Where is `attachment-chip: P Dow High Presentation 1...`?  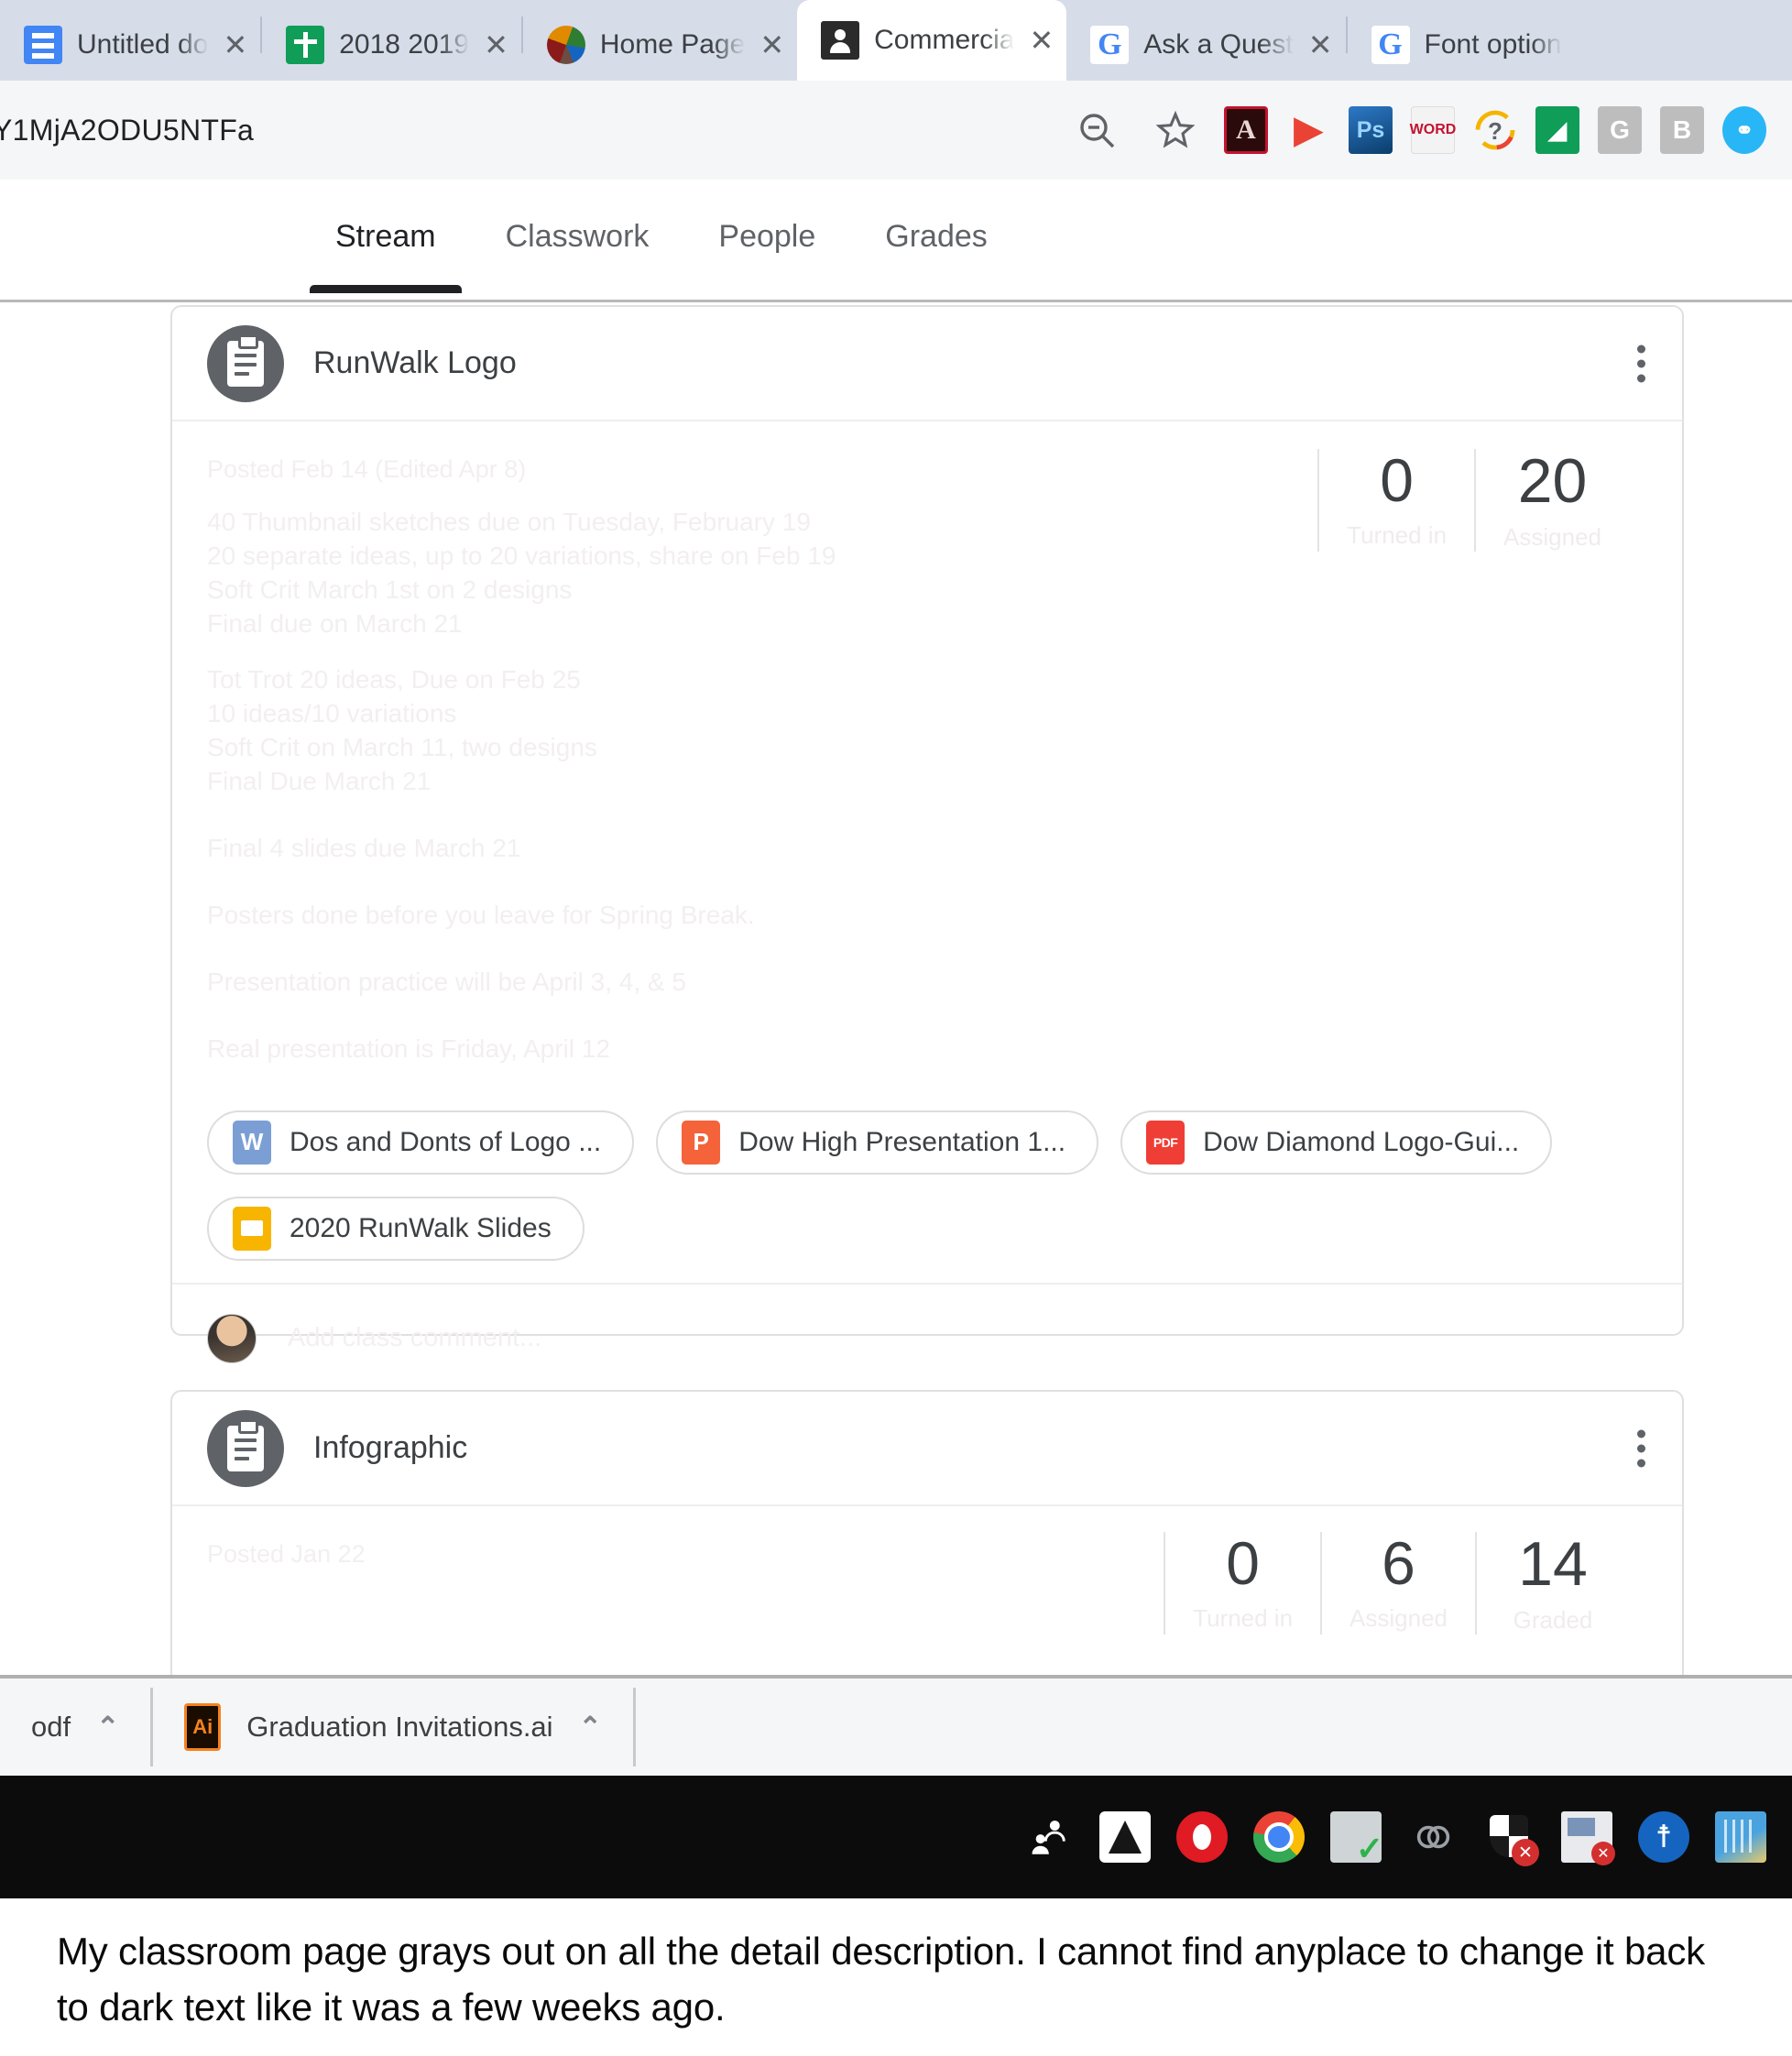 attachment-chip: P Dow High Presentation 1... is located at coordinates (878, 1142).